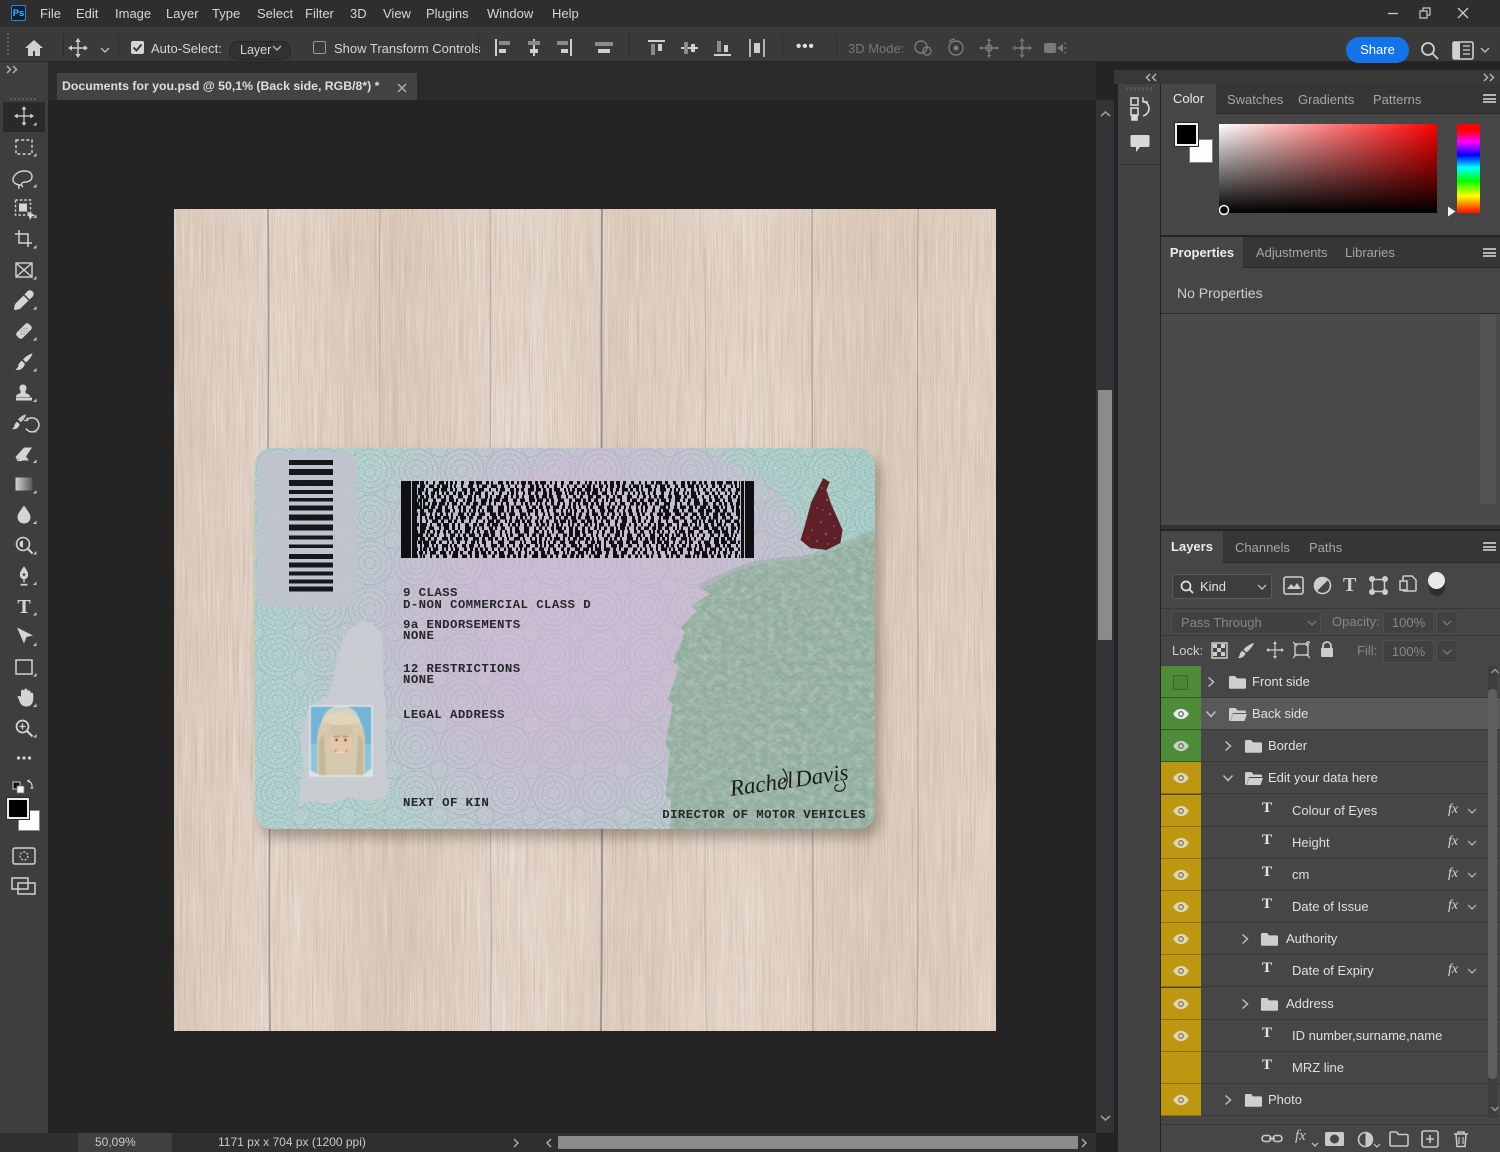 The height and width of the screenshot is (1152, 1500). I want to click on svg-text: T, so click(24, 607).